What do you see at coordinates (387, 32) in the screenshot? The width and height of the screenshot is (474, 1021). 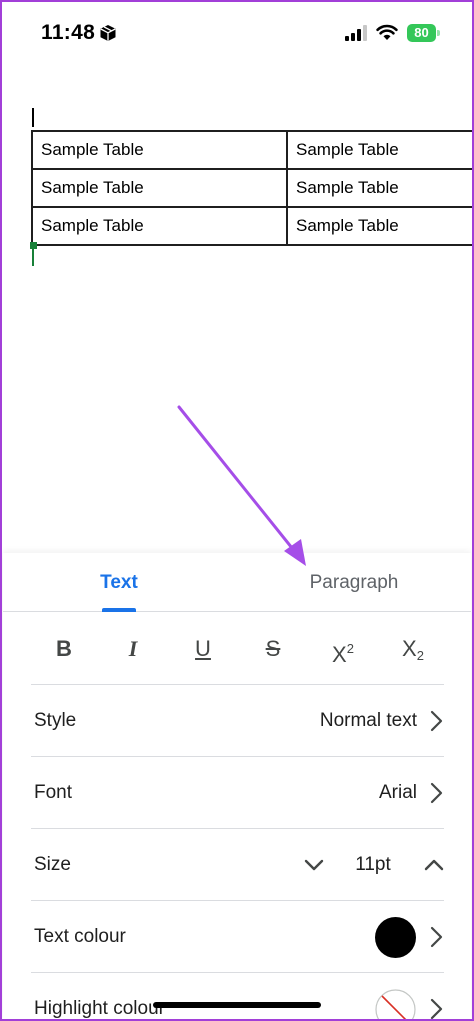 I see `wifi-icon` at bounding box center [387, 32].